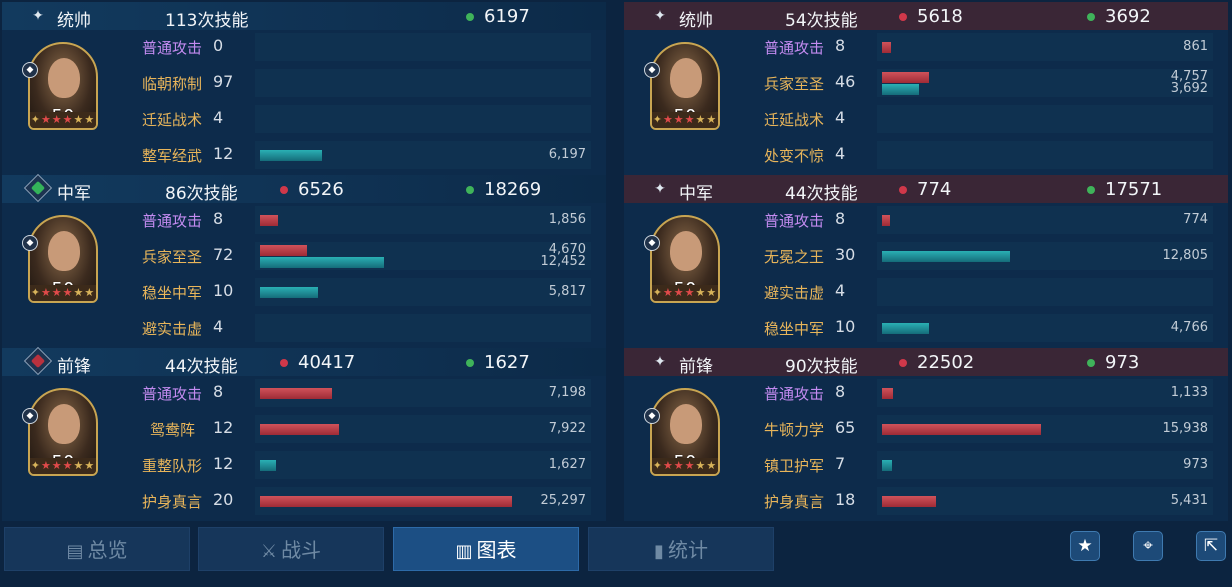 This screenshot has height=587, width=1232. I want to click on star-icon: ✦, so click(660, 362).